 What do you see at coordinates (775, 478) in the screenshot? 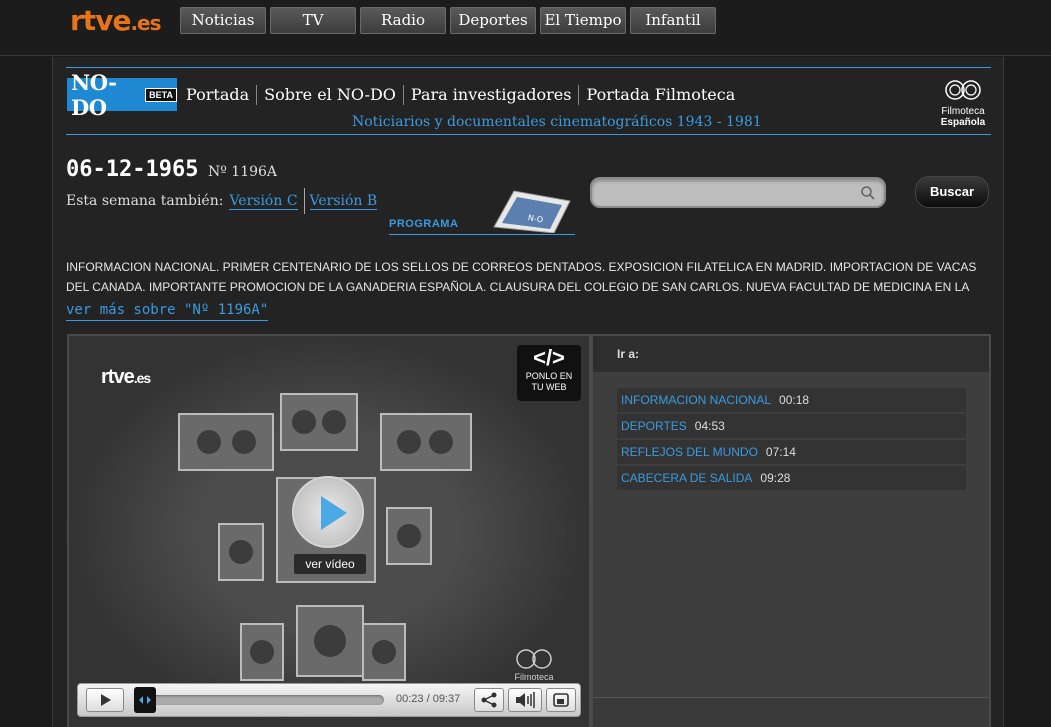
I see `chapter-time: 09:28` at bounding box center [775, 478].